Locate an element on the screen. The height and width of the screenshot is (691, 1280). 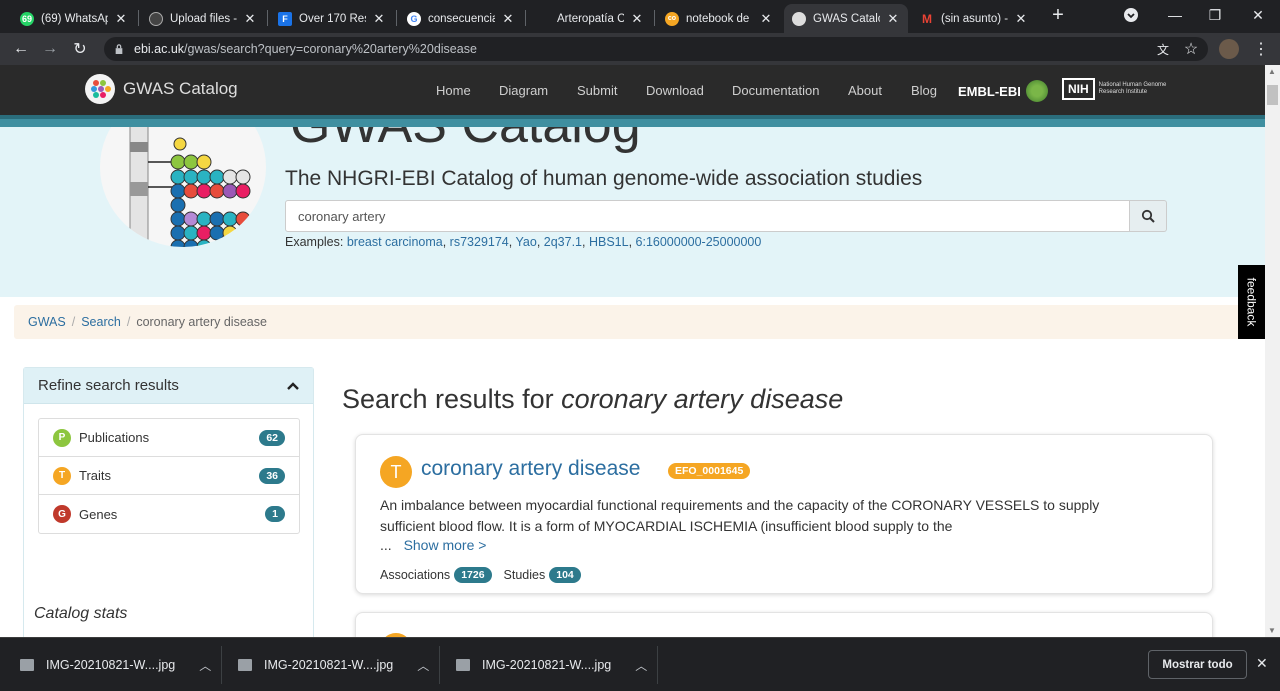
embl-ebi-link: EMBL-EBI is located at coordinates (1003, 91).